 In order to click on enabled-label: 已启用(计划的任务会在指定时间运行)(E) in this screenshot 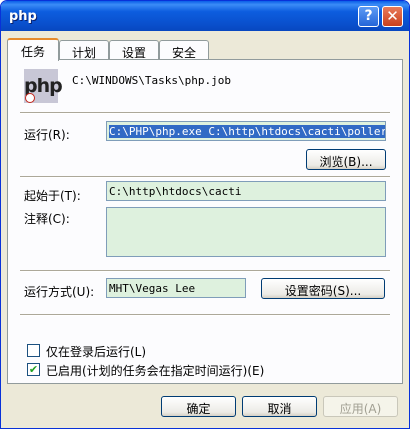, I will do `click(155, 371)`.